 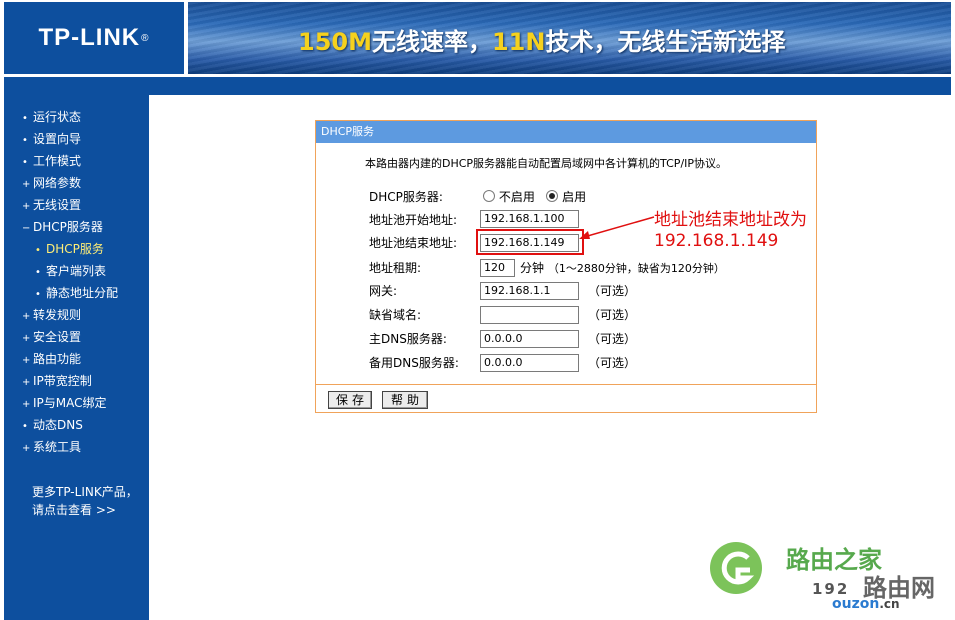 What do you see at coordinates (57, 337) in the screenshot?
I see `sidebar-item-label: 安全设置` at bounding box center [57, 337].